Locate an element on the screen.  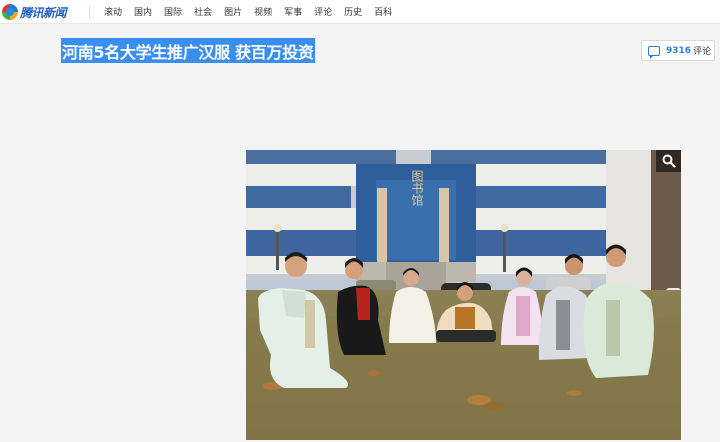
zoom-image-button is located at coordinates (668, 161).